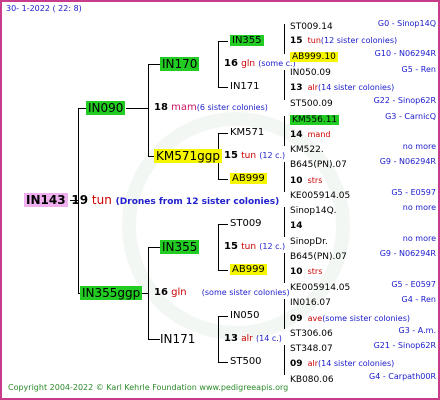  What do you see at coordinates (184, 107) in the screenshot?
I see `sire-breed: mam` at bounding box center [184, 107].